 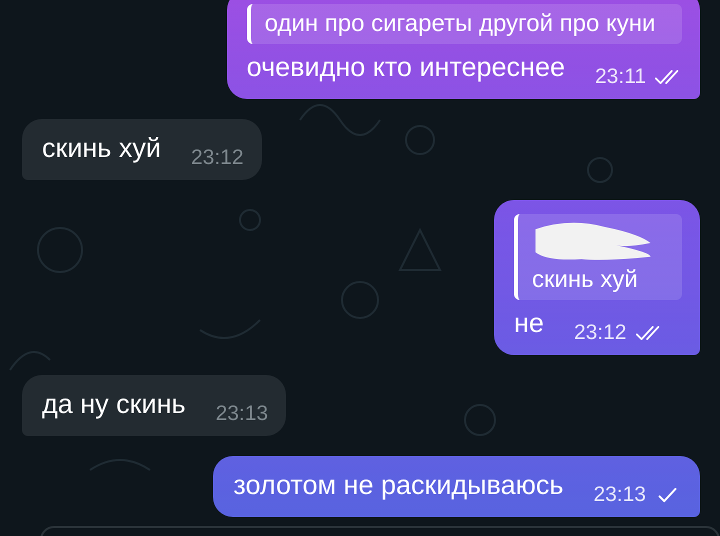 I want to click on message-text: да ну скинь, so click(x=114, y=404).